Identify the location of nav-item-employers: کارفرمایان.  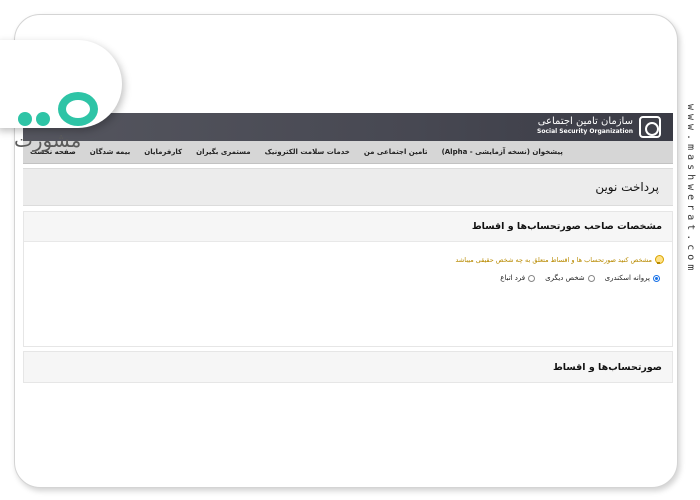
(163, 152).